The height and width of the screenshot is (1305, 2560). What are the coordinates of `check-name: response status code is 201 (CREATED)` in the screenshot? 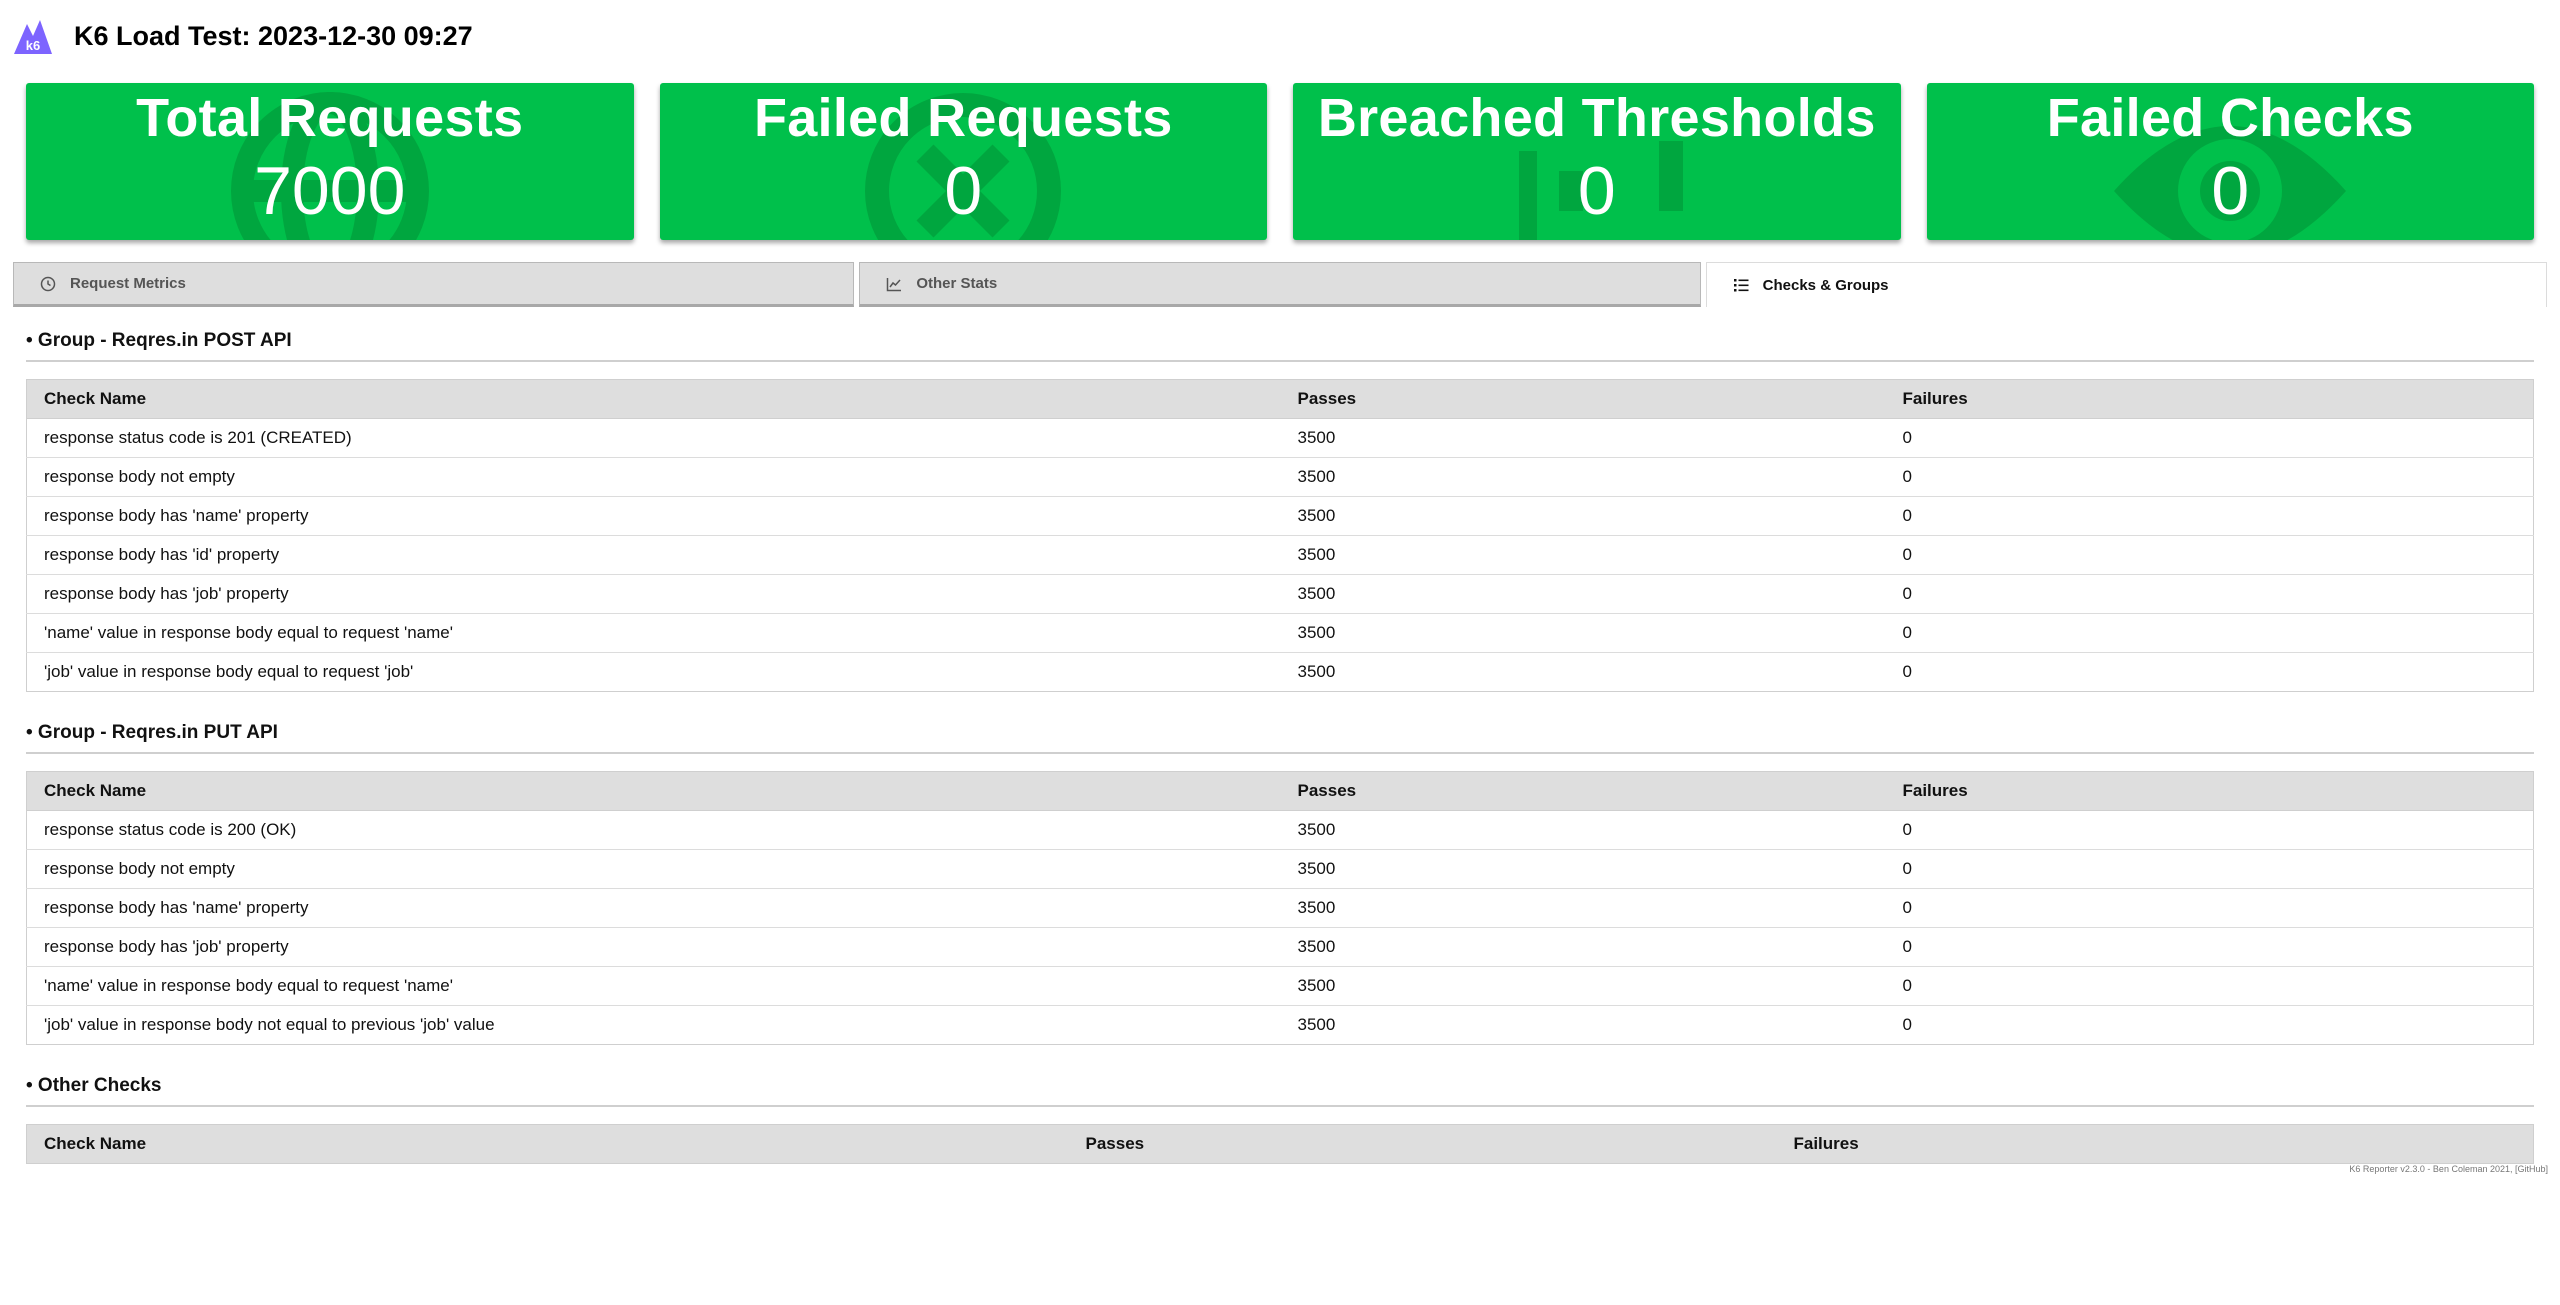 It's located at (198, 437).